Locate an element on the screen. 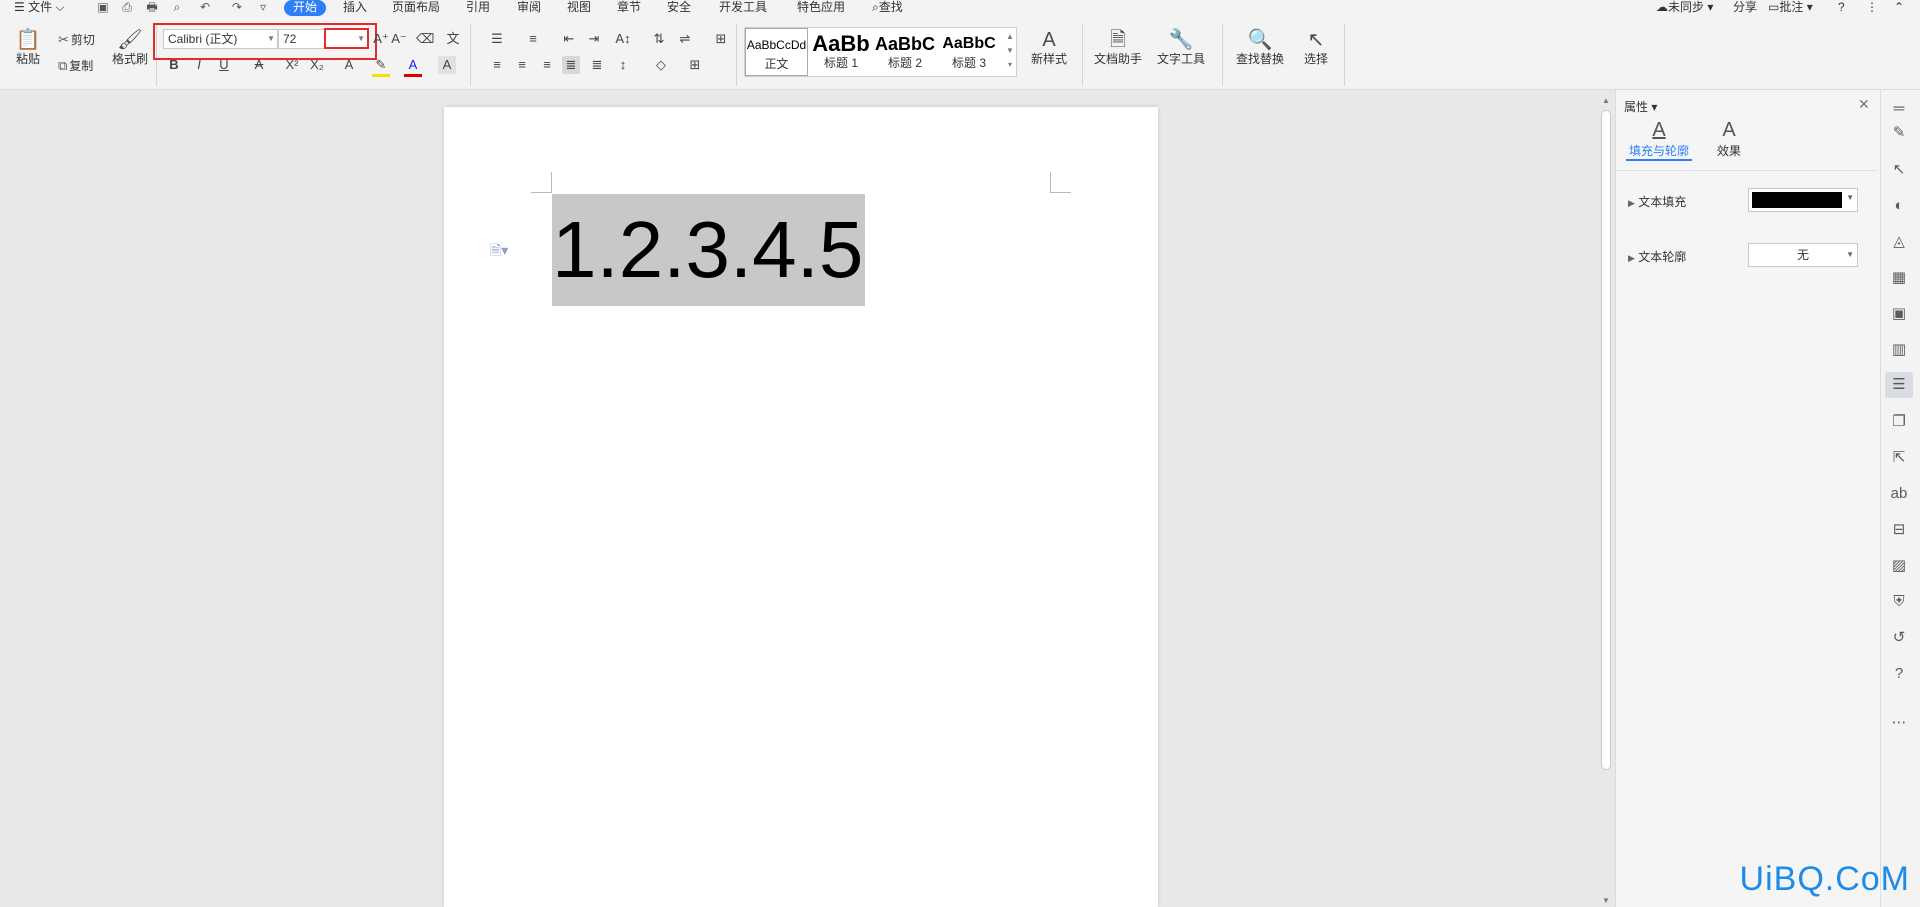 The image size is (1920, 907). sync-status: ☁未同步 ▾ is located at coordinates (1684, 8).